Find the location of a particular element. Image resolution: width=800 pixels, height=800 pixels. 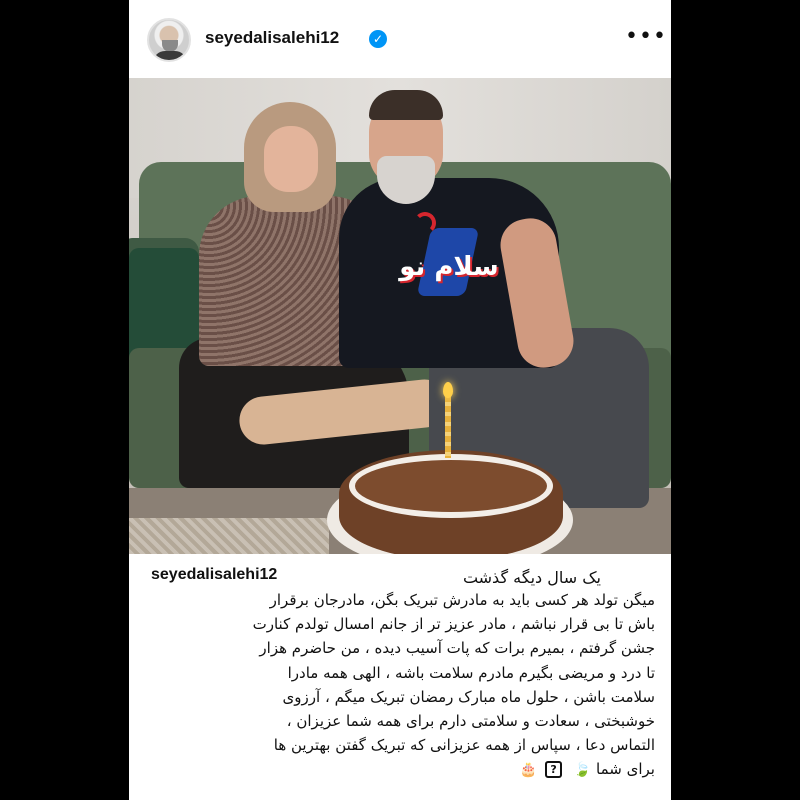

shirt-logo: سلام نو is located at coordinates (449, 259).